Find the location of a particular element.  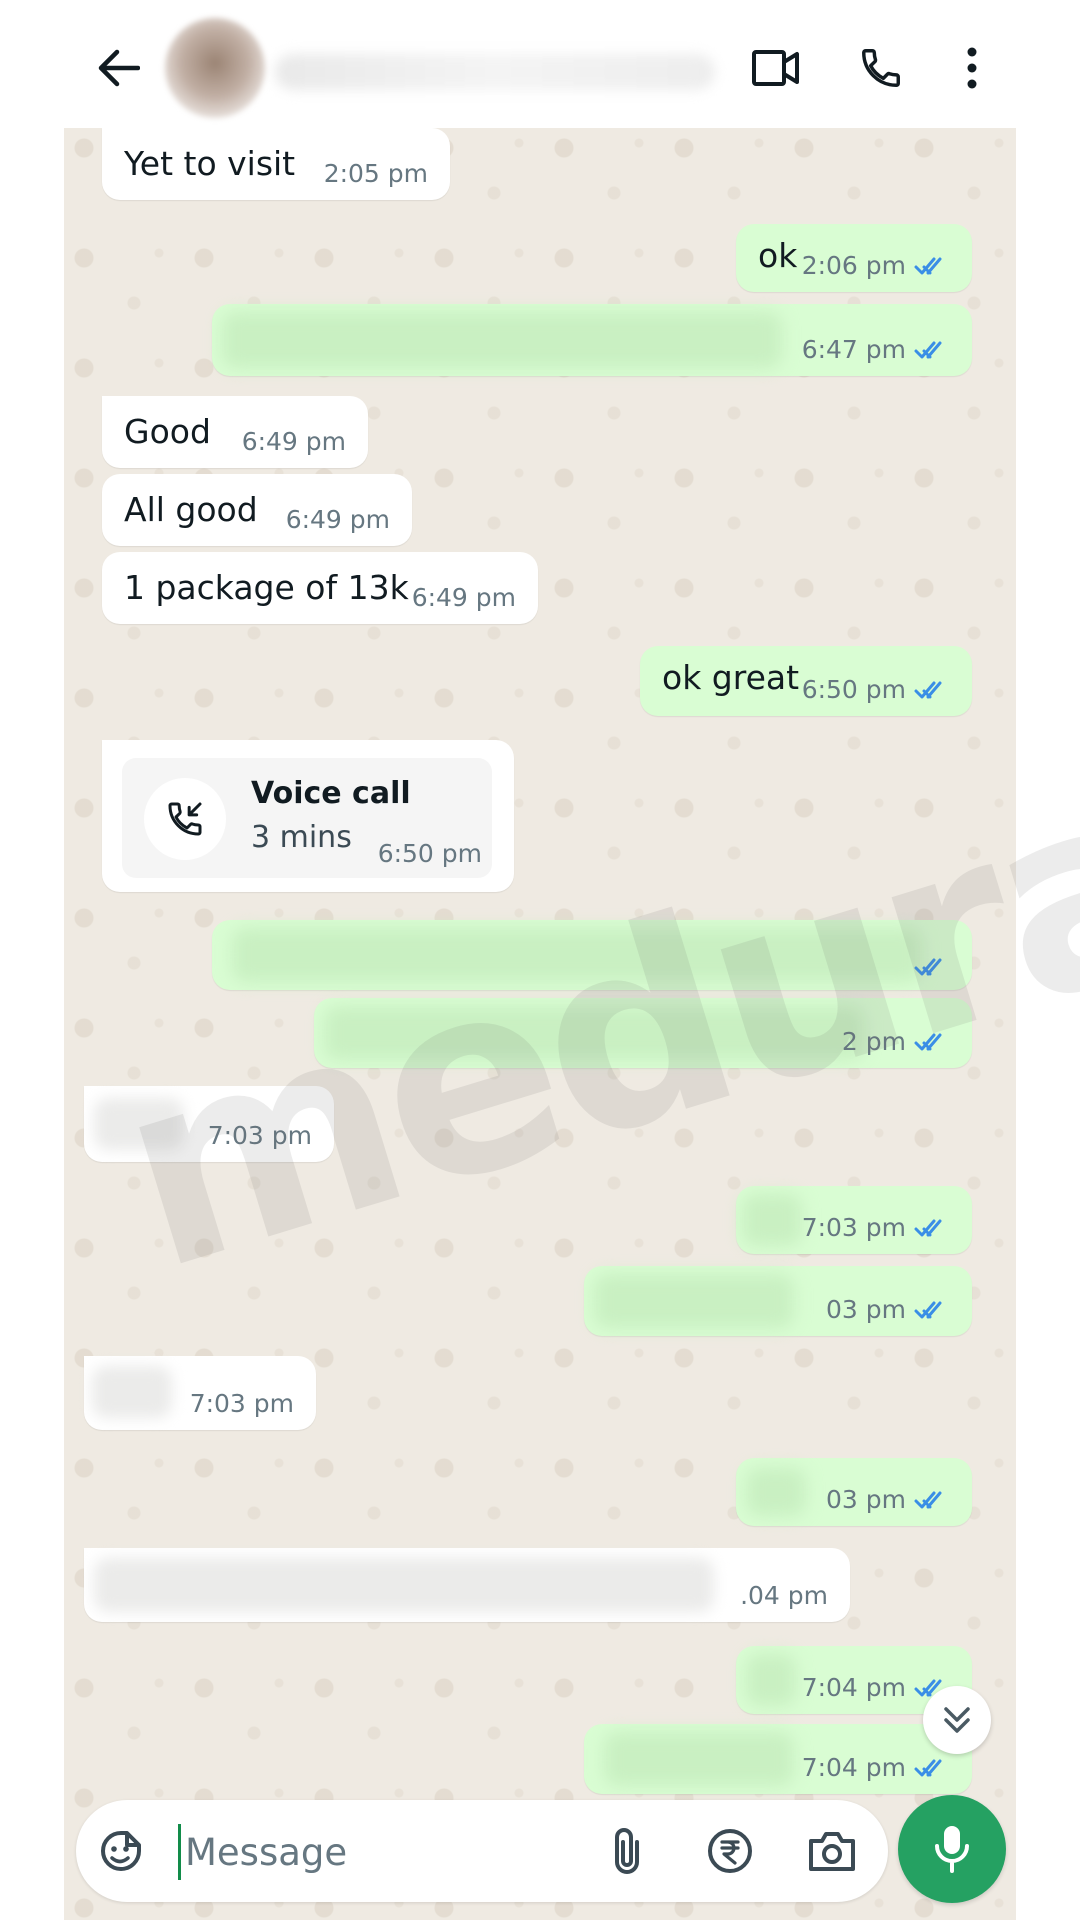

message-bubble-outgoing: ok 2:06 pm is located at coordinates (854, 258).